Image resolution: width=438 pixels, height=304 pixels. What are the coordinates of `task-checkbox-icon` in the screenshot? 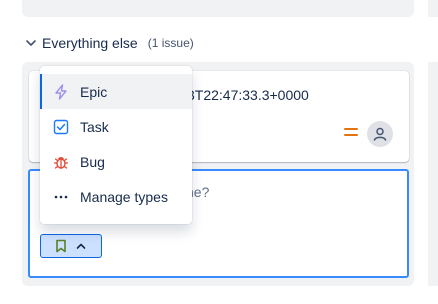 It's located at (61, 127).